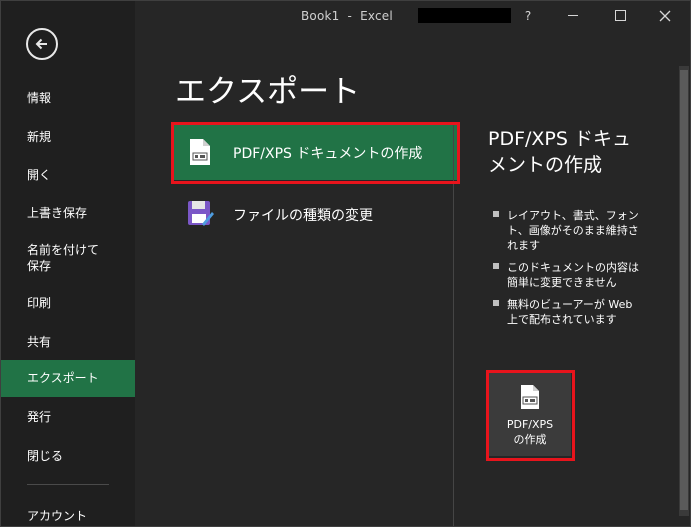 The image size is (691, 527). I want to click on detail-title: PDF/XPS ドキュメントの作成, so click(559, 152).